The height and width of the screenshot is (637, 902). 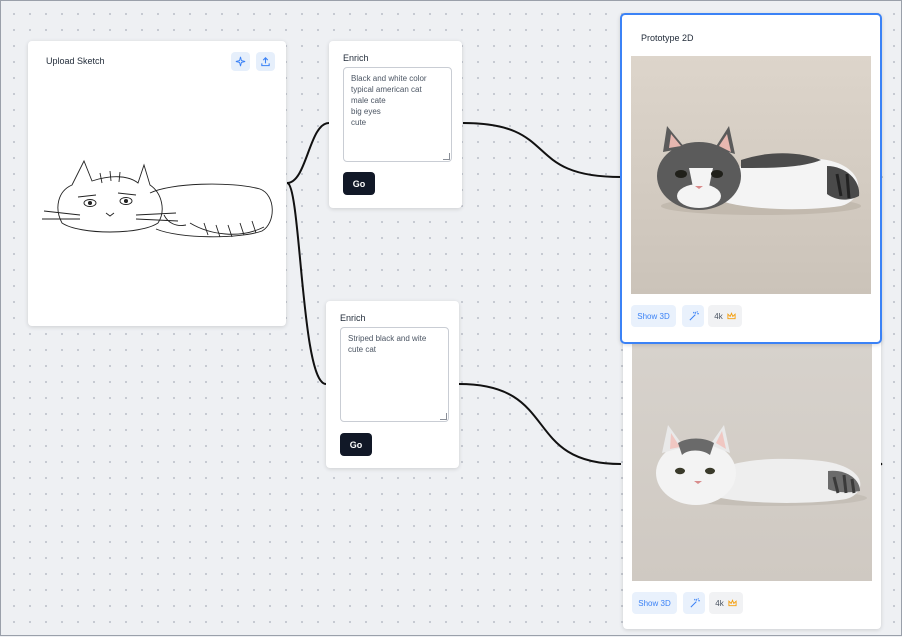 What do you see at coordinates (653, 316) in the screenshot?
I see `show-3d-button-top: Show 3D` at bounding box center [653, 316].